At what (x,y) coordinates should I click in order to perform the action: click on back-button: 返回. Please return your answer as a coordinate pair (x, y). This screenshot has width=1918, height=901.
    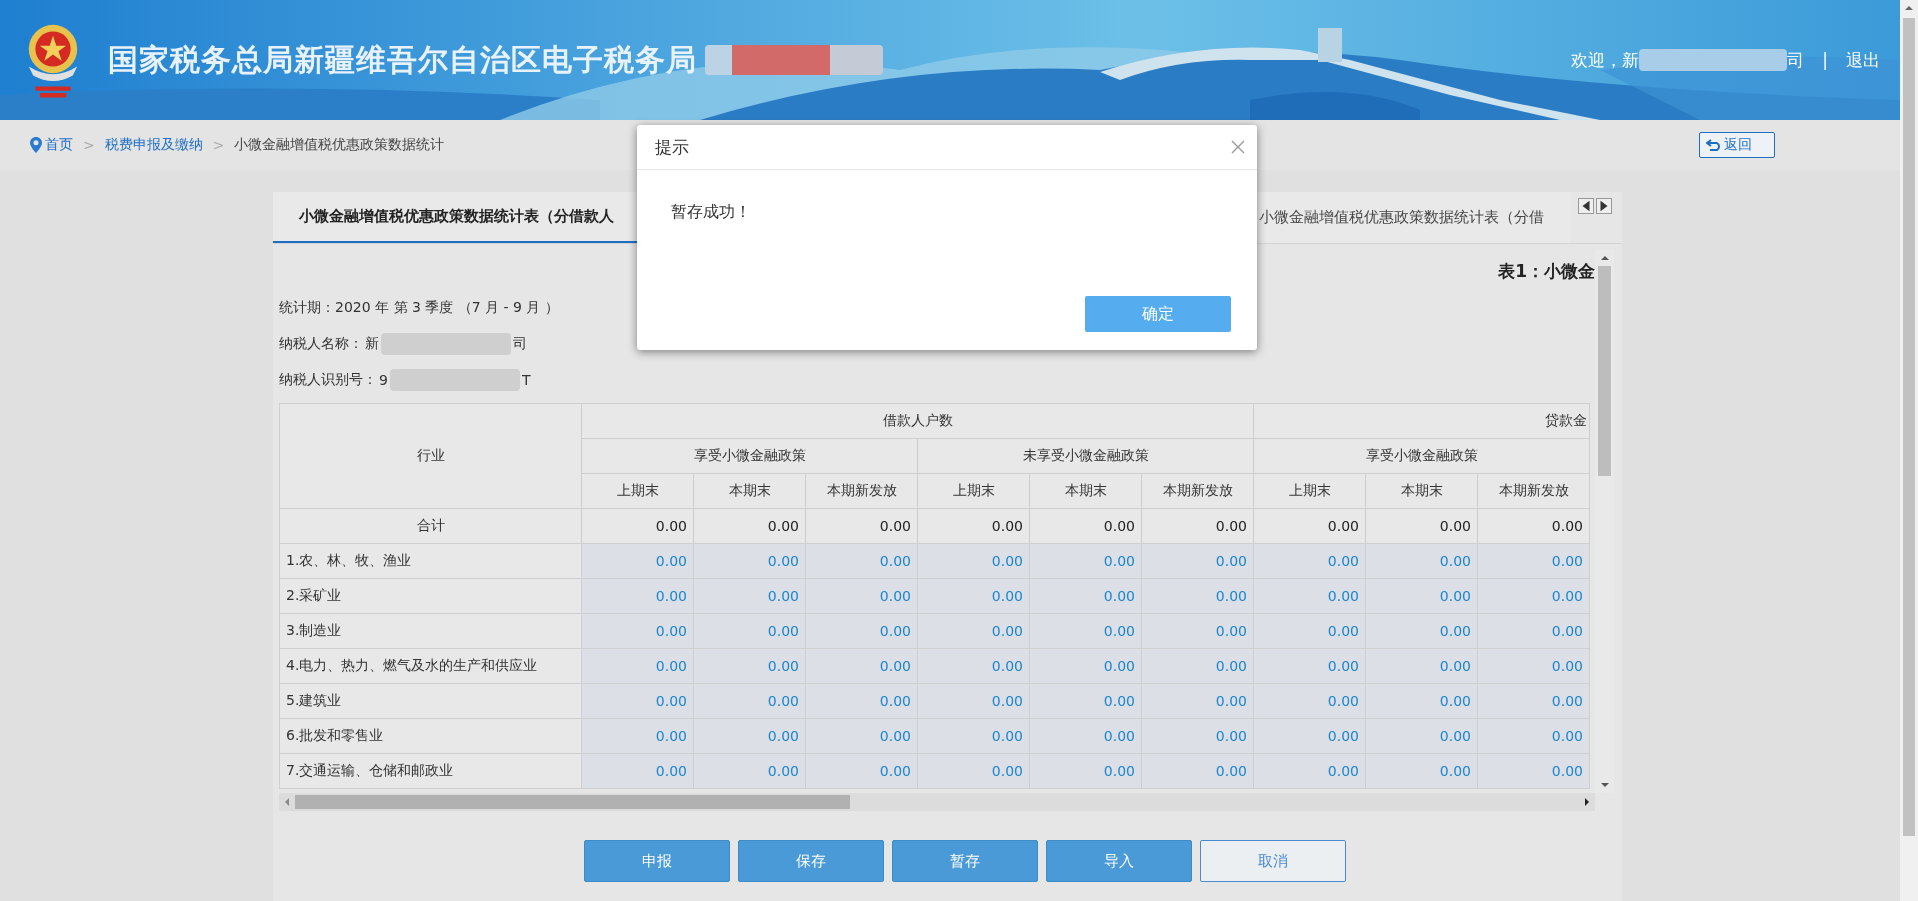
    Looking at the image, I should click on (1737, 145).